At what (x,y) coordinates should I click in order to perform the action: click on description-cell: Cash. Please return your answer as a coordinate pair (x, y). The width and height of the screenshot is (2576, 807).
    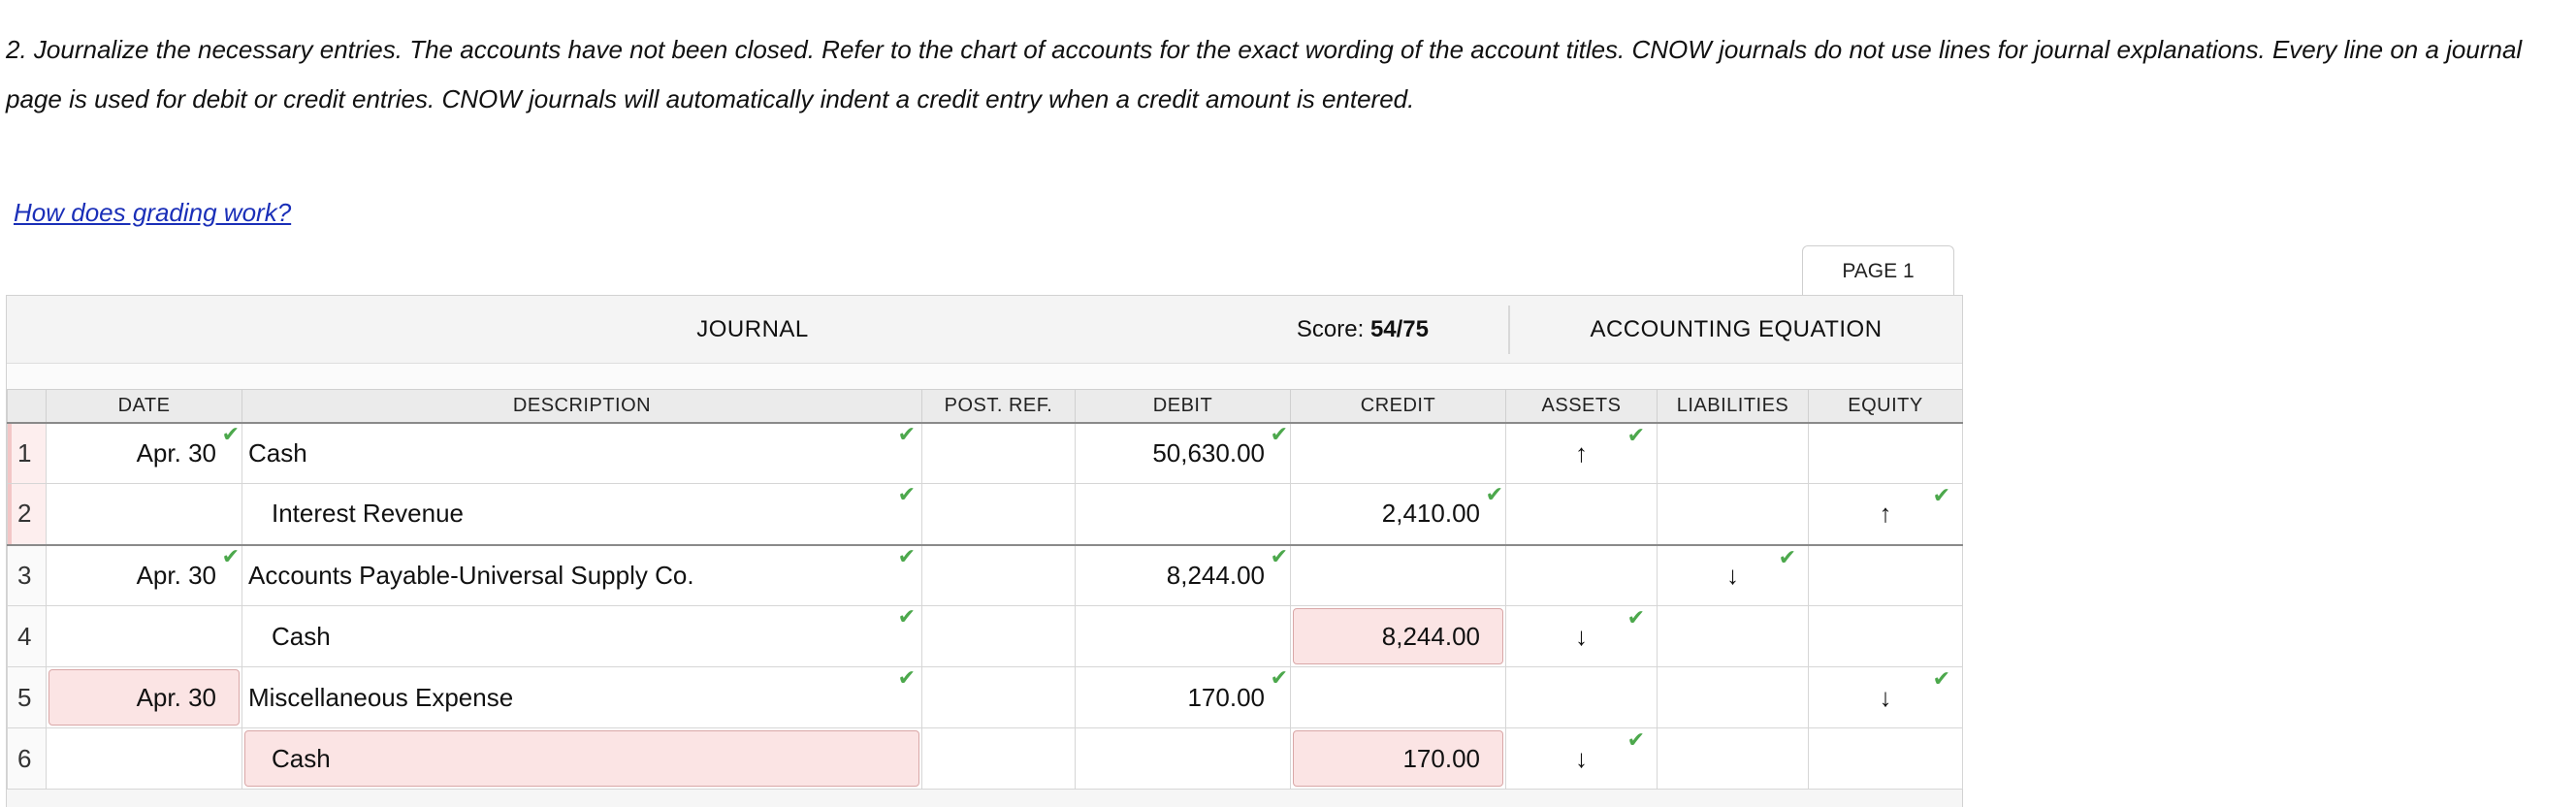
    Looking at the image, I should click on (582, 758).